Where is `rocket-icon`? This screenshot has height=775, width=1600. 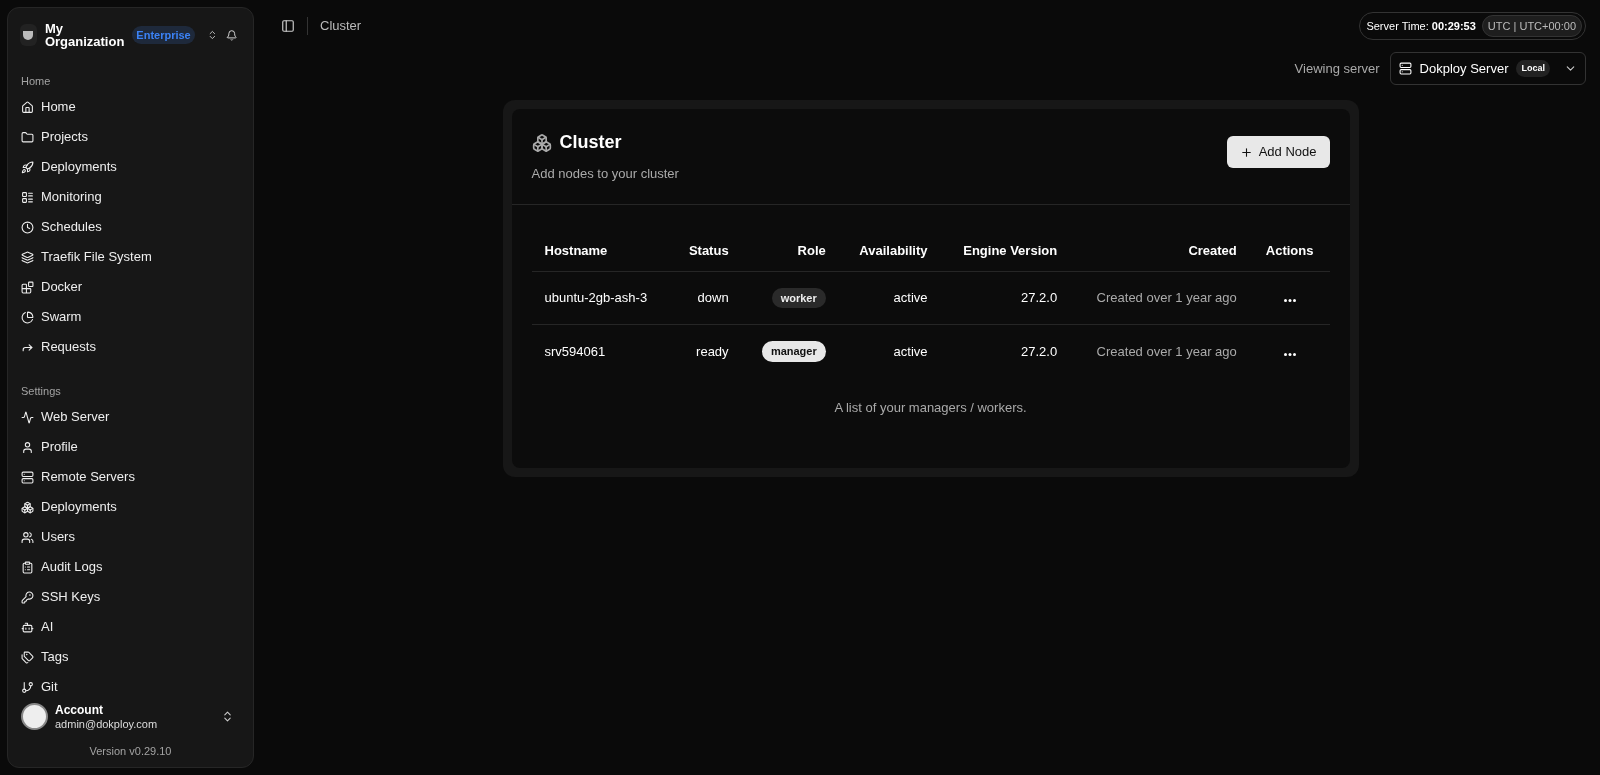
rocket-icon is located at coordinates (27, 167).